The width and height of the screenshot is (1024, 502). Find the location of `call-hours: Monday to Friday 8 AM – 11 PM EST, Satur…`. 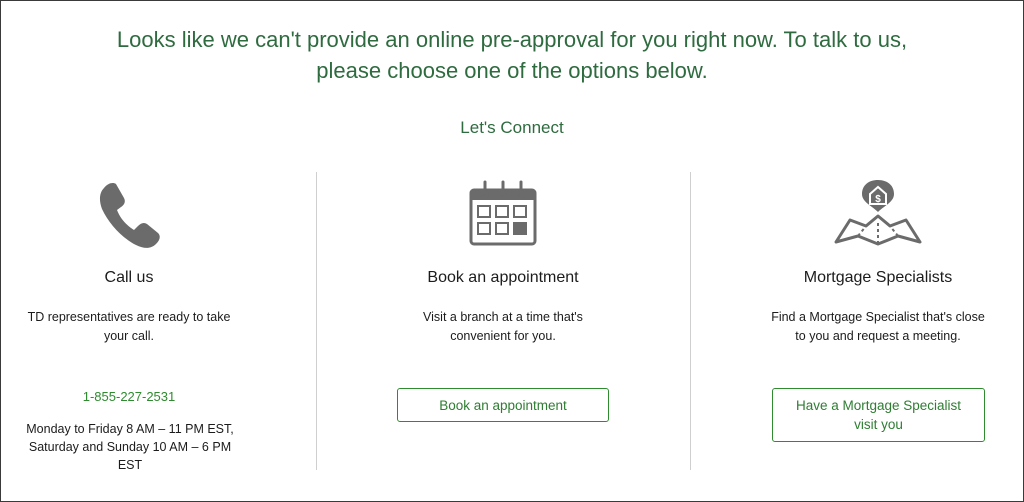

call-hours: Monday to Friday 8 AM – 11 PM EST, Satur… is located at coordinates (130, 447).